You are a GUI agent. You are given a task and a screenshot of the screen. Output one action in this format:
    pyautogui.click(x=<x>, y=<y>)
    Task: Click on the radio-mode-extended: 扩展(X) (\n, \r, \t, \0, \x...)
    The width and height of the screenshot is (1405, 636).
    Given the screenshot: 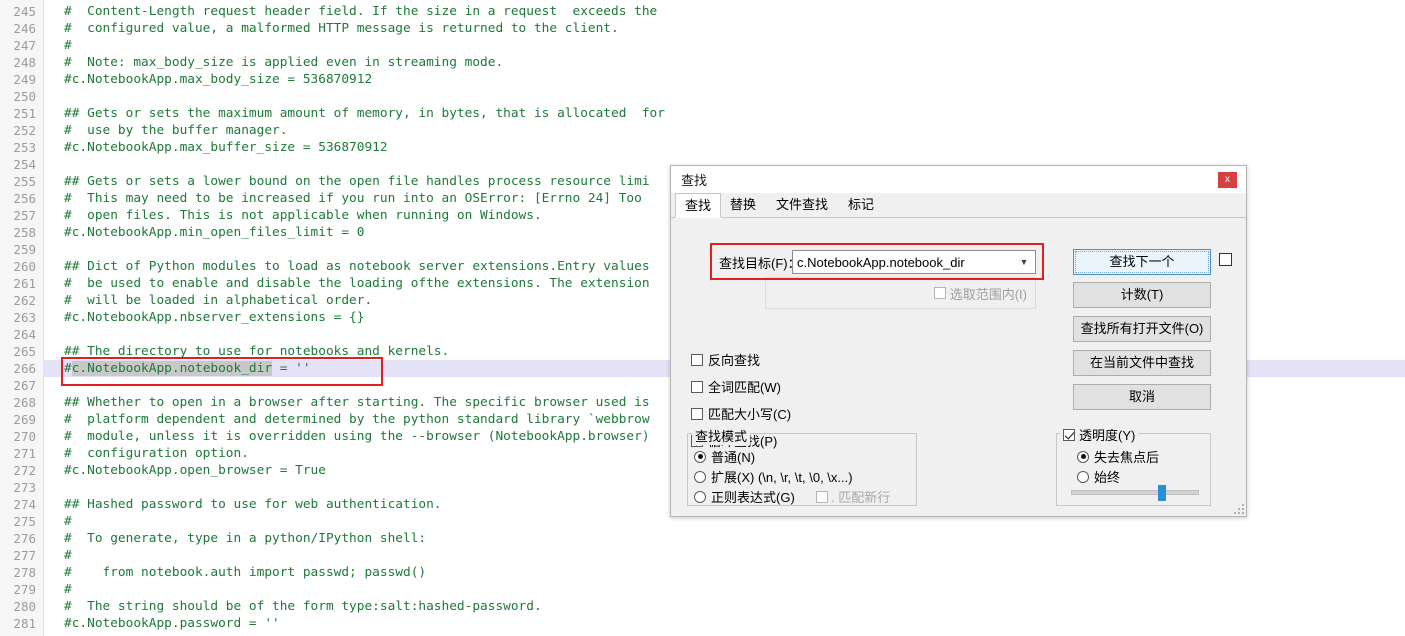 What is the action you would take?
    pyautogui.click(x=773, y=476)
    